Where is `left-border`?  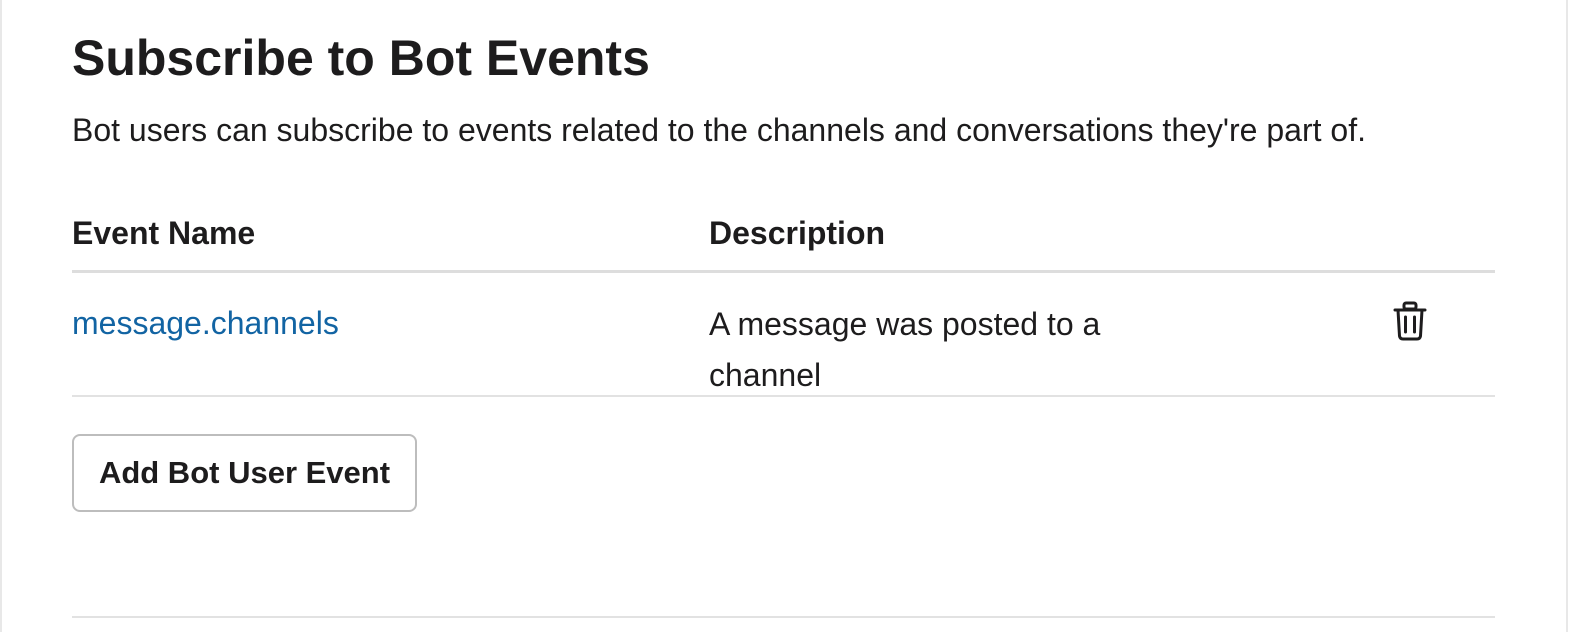
left-border is located at coordinates (1, 316).